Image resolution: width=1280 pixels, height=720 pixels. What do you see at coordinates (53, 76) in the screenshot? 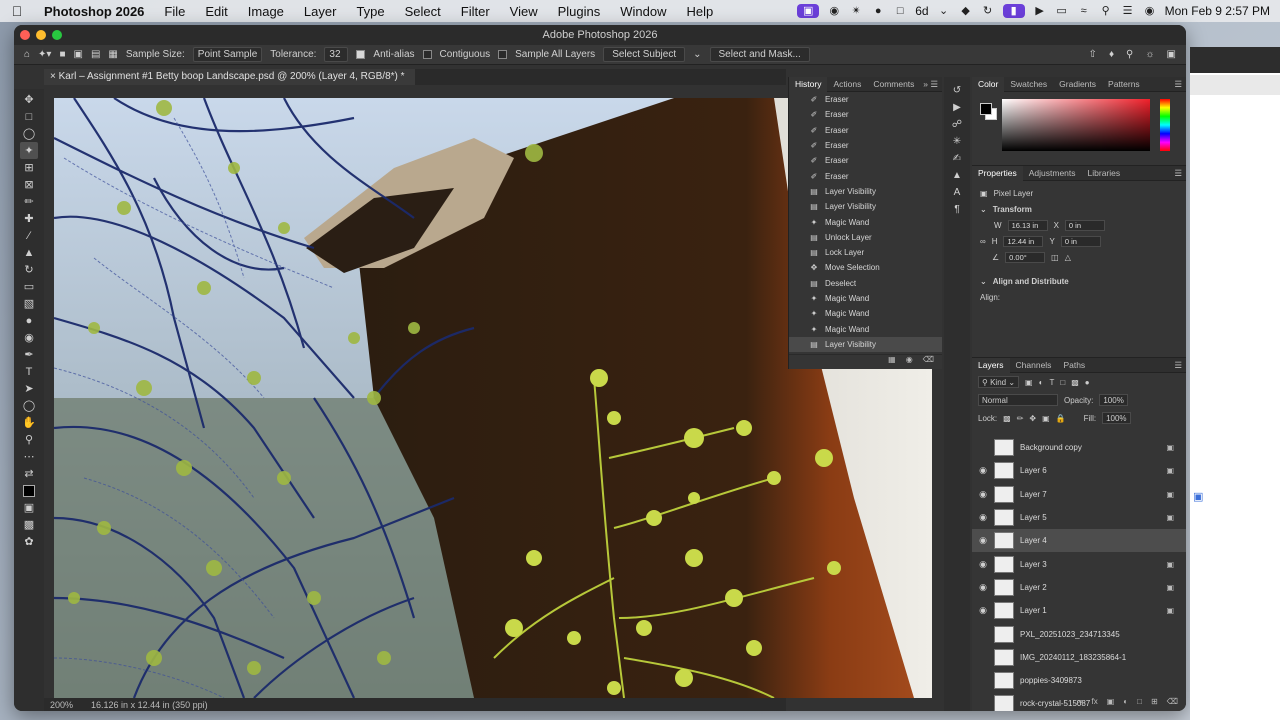
I see `close-tab-icon: ×` at bounding box center [53, 76].